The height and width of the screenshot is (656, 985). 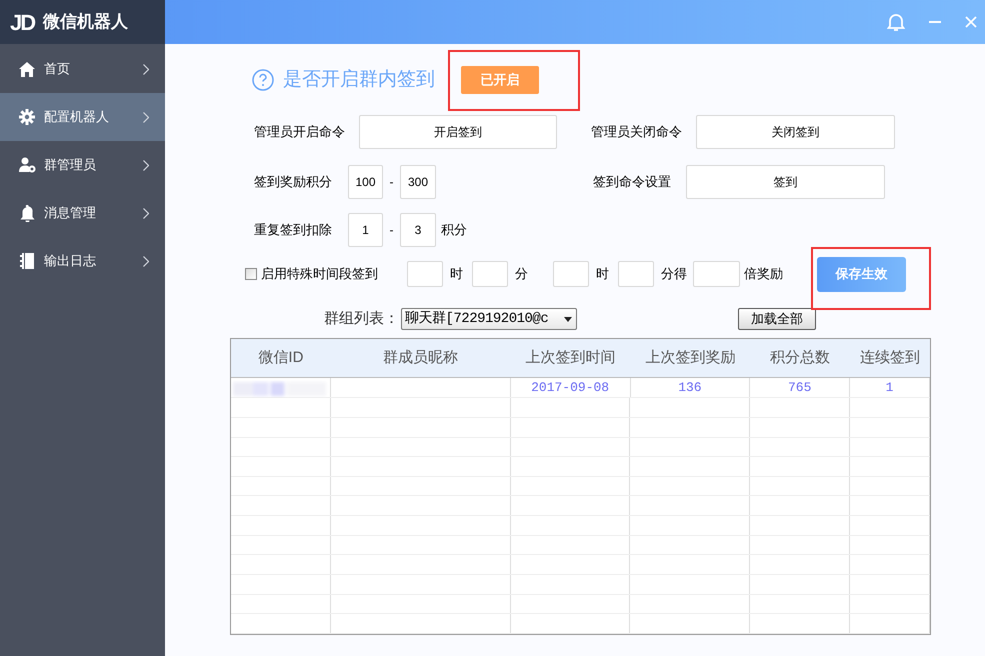 What do you see at coordinates (674, 274) in the screenshot?
I see `unit-label: 分得` at bounding box center [674, 274].